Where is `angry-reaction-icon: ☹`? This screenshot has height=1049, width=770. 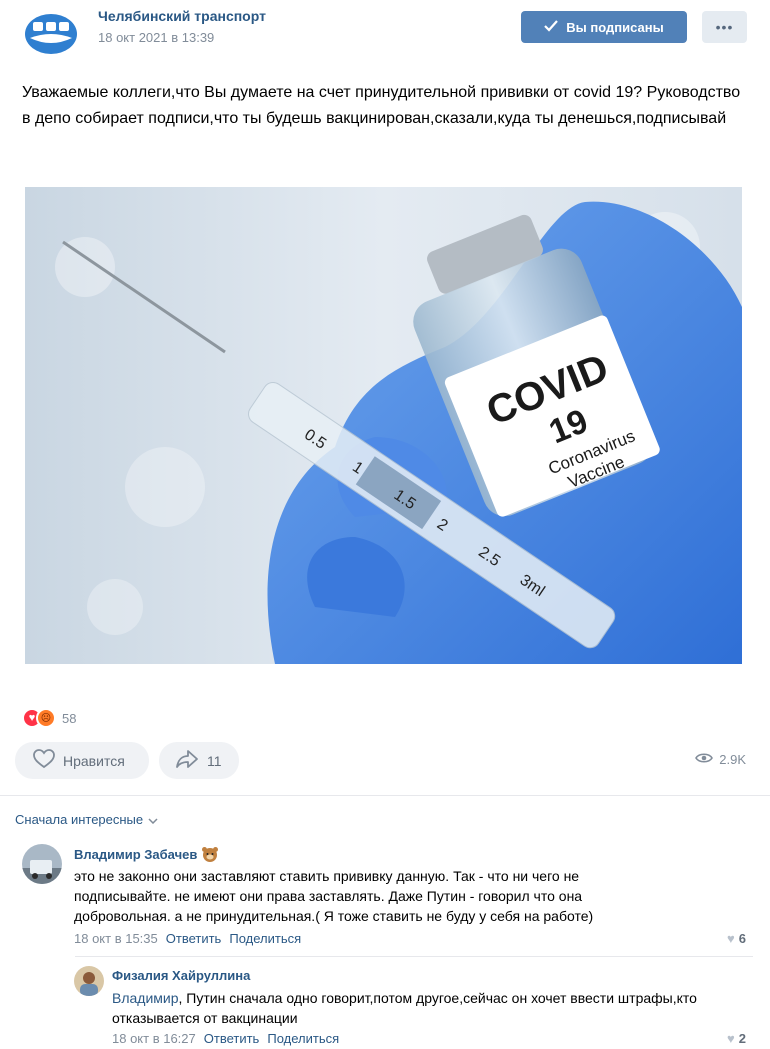 angry-reaction-icon: ☹ is located at coordinates (46, 718).